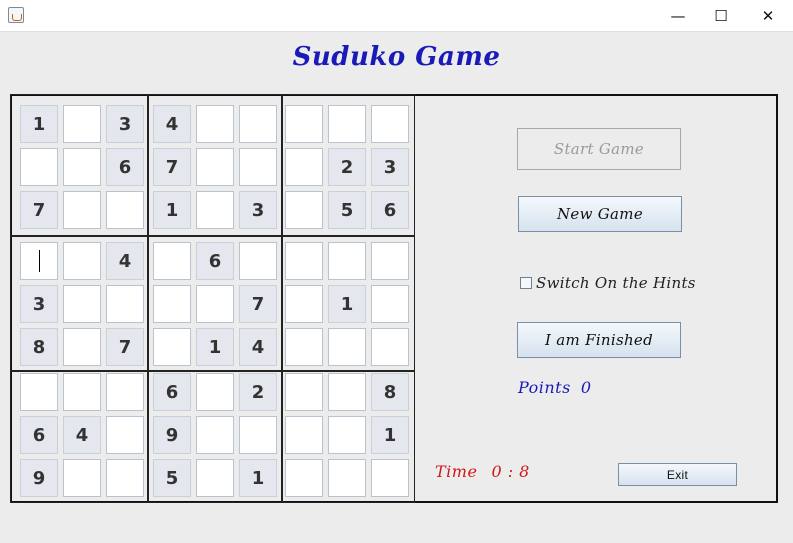 The image size is (793, 543). Describe the element at coordinates (600, 214) in the screenshot. I see `new-game-button: New Game` at that location.